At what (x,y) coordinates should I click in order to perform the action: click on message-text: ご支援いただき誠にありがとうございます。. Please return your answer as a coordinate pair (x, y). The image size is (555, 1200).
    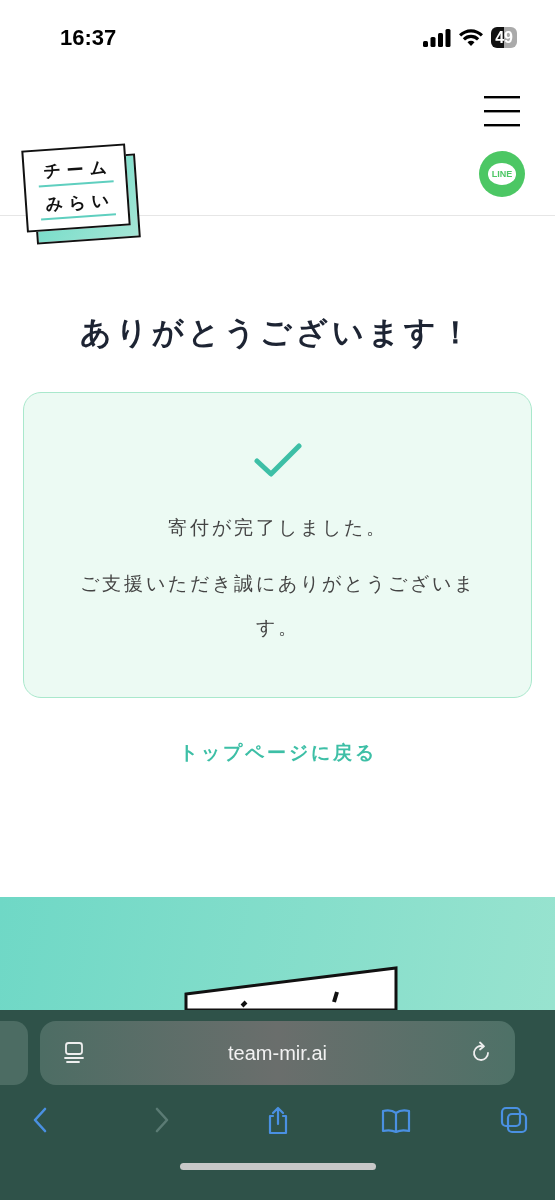
    Looking at the image, I should click on (277, 605).